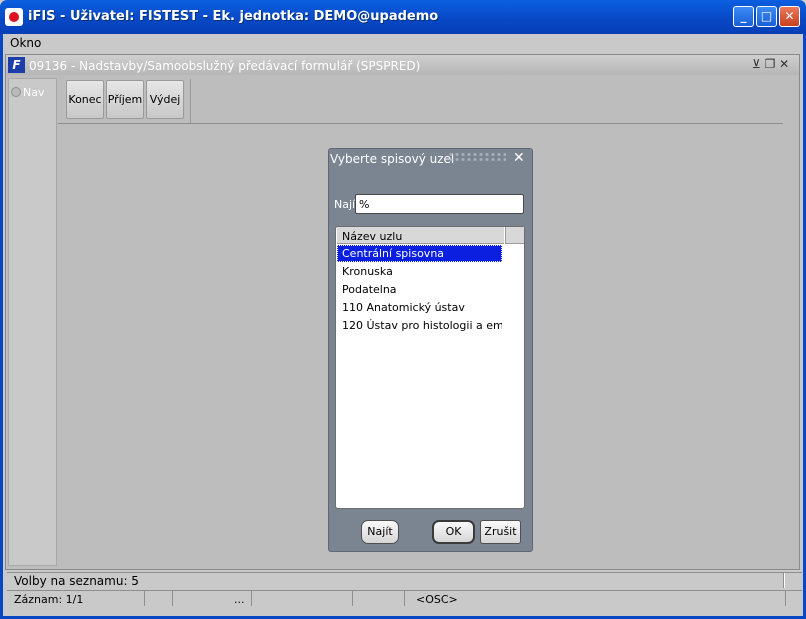 The width and height of the screenshot is (806, 619). What do you see at coordinates (437, 599) in the screenshot?
I see `mode-indicator: <OSC>` at bounding box center [437, 599].